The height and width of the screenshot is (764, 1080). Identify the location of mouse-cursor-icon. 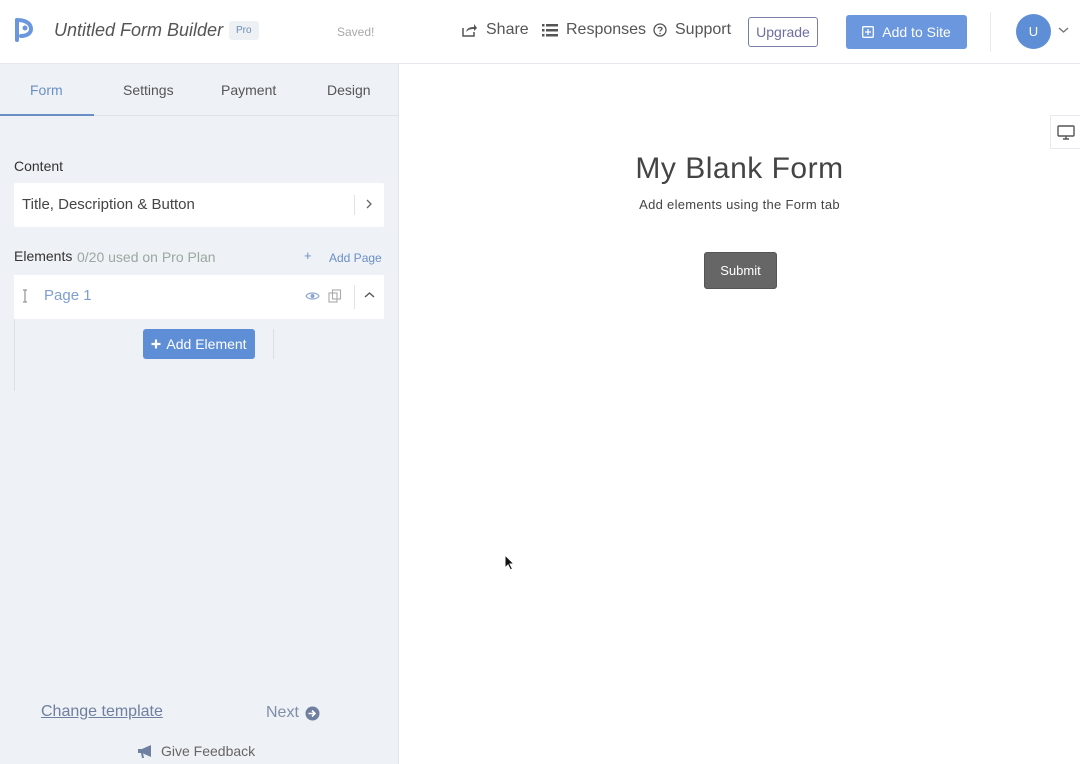
(509, 562).